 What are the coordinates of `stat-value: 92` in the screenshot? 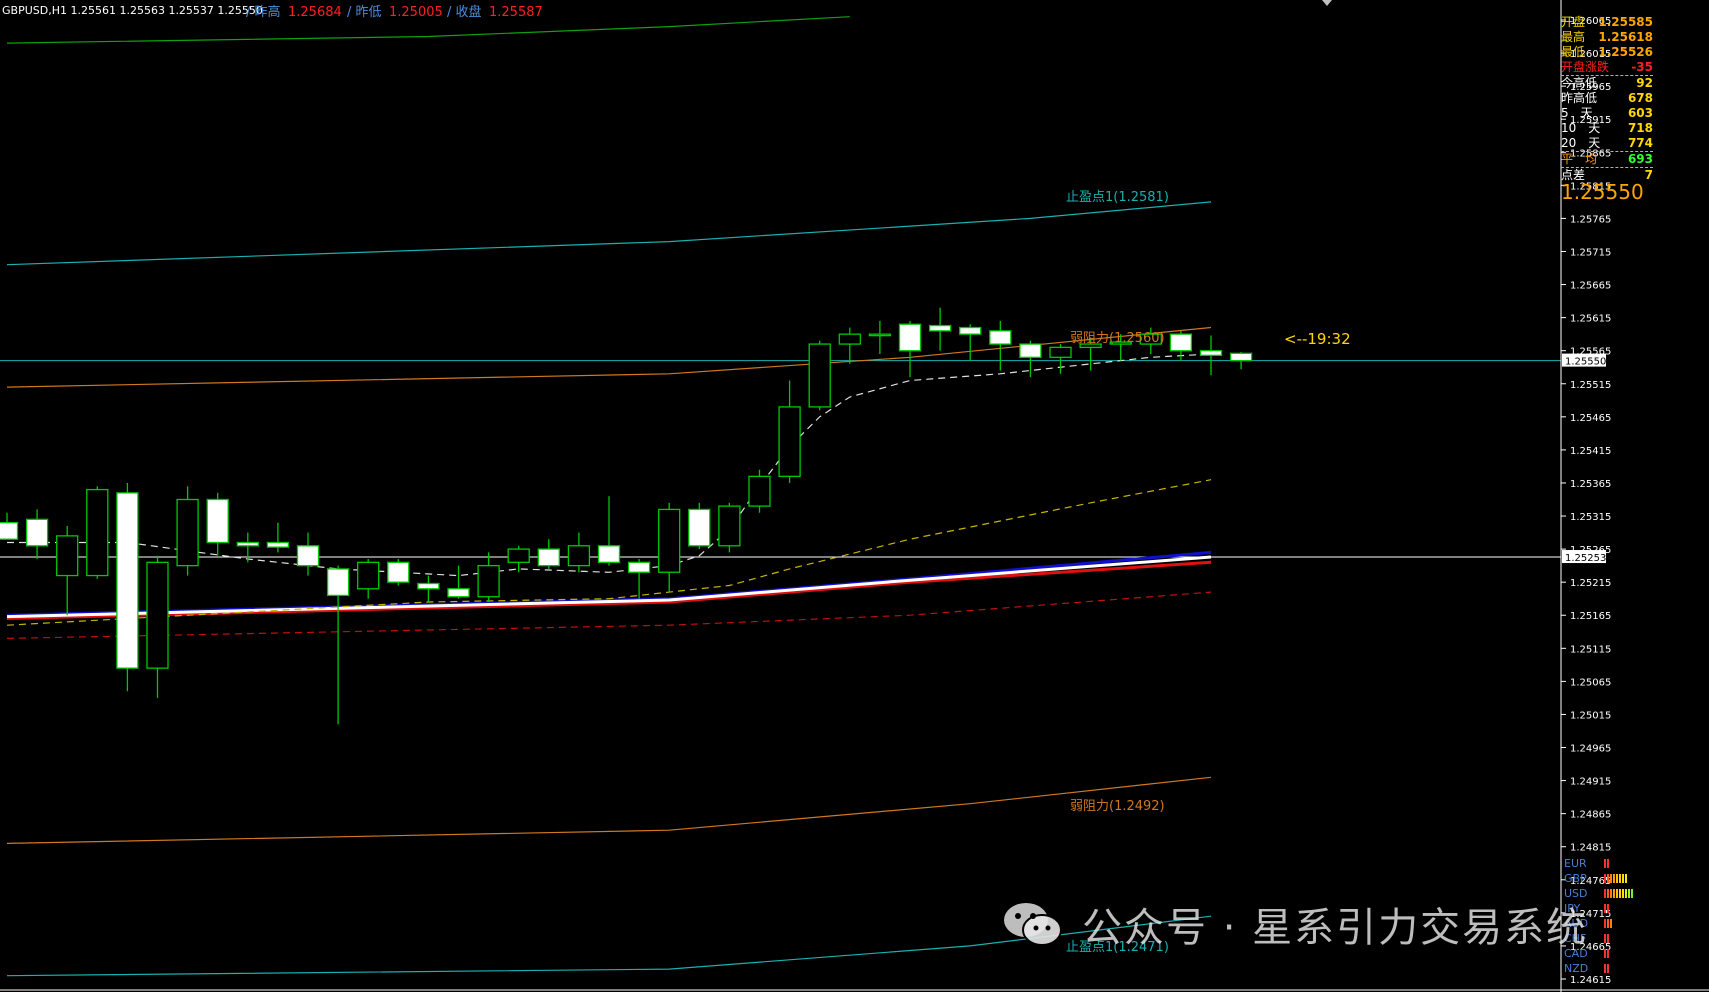 It's located at (1644, 83).